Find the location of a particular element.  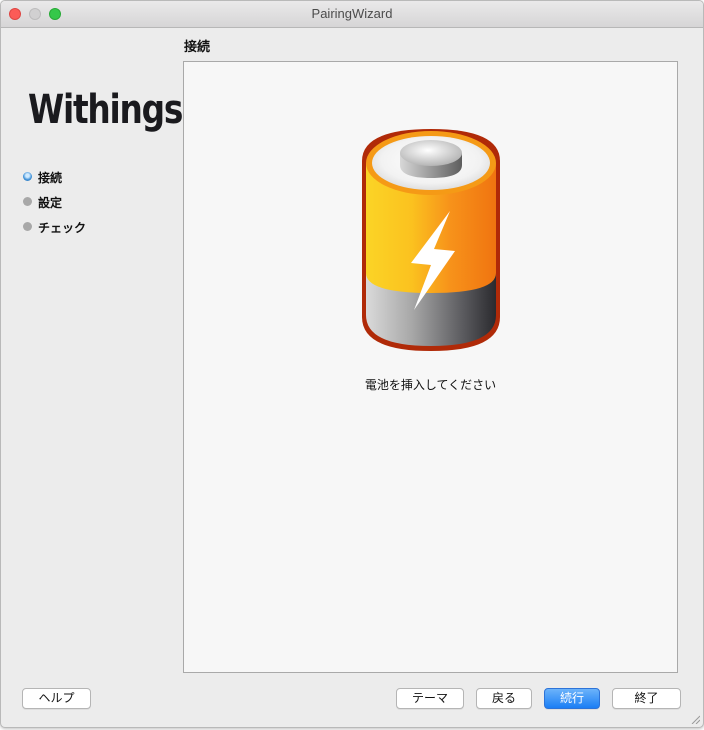

battery-charging-icon is located at coordinates (431, 240).